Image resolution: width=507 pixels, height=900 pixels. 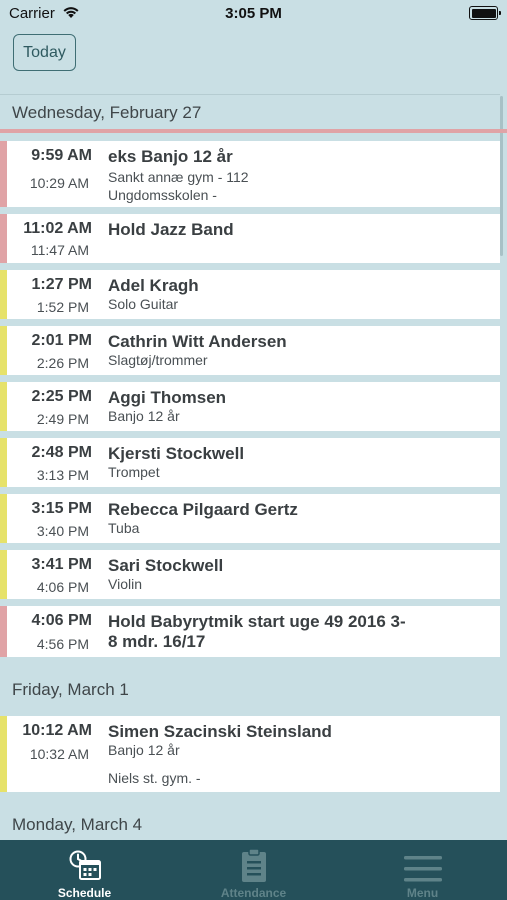 I want to click on event-start-time: 3:41 PM, so click(x=61, y=564).